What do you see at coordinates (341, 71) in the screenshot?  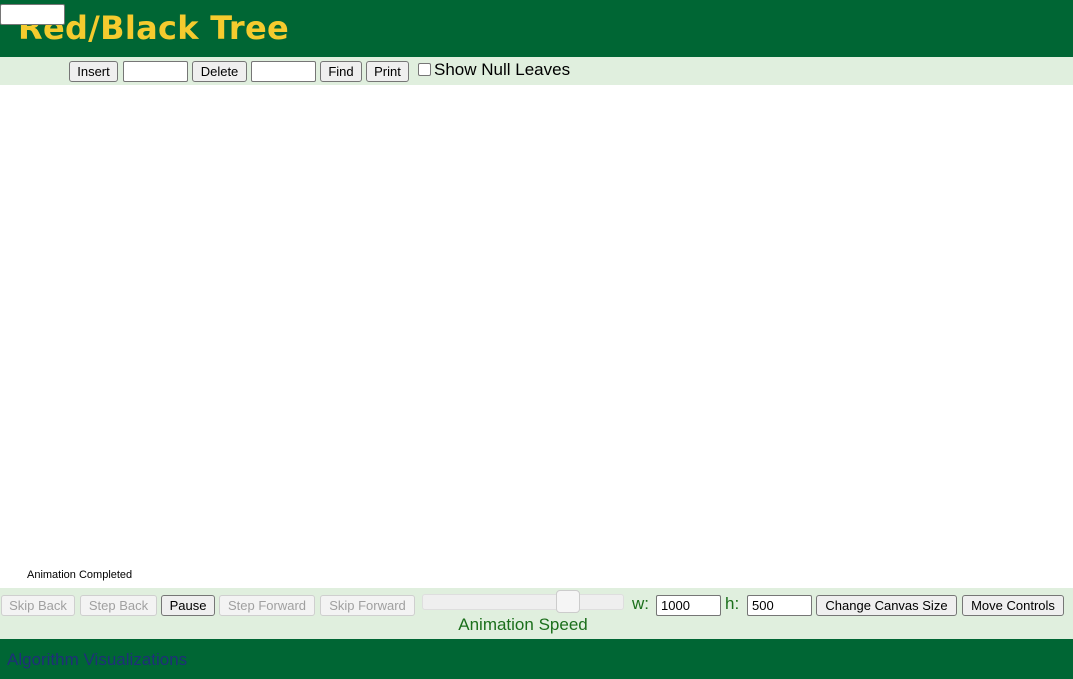 I see `find-button: Find` at bounding box center [341, 71].